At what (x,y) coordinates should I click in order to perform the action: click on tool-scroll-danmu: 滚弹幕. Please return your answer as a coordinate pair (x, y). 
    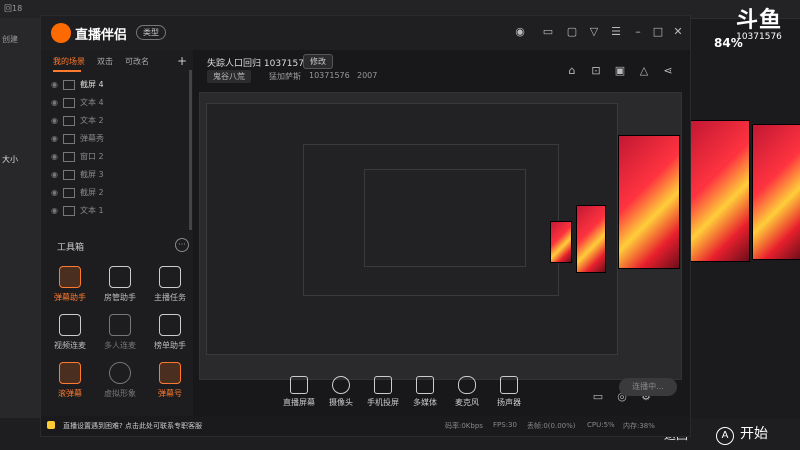
    Looking at the image, I should click on (70, 380).